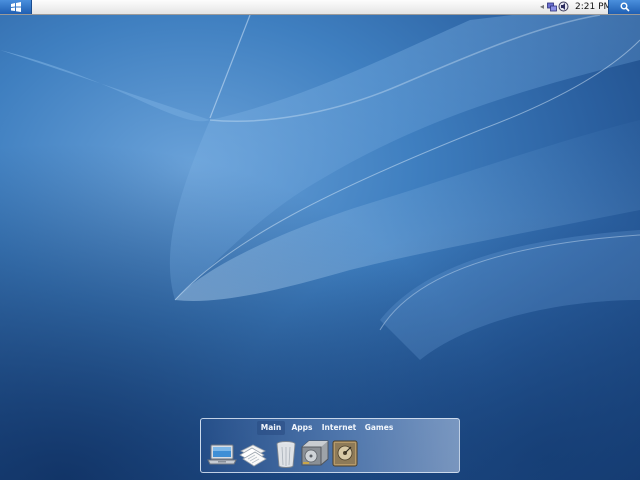  I want to click on start-menu-icon, so click(16, 7).